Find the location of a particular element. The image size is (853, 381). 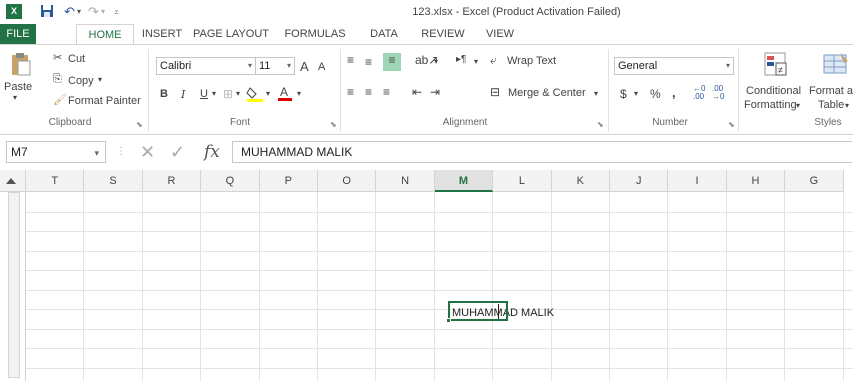

bold-button: B is located at coordinates (164, 94).